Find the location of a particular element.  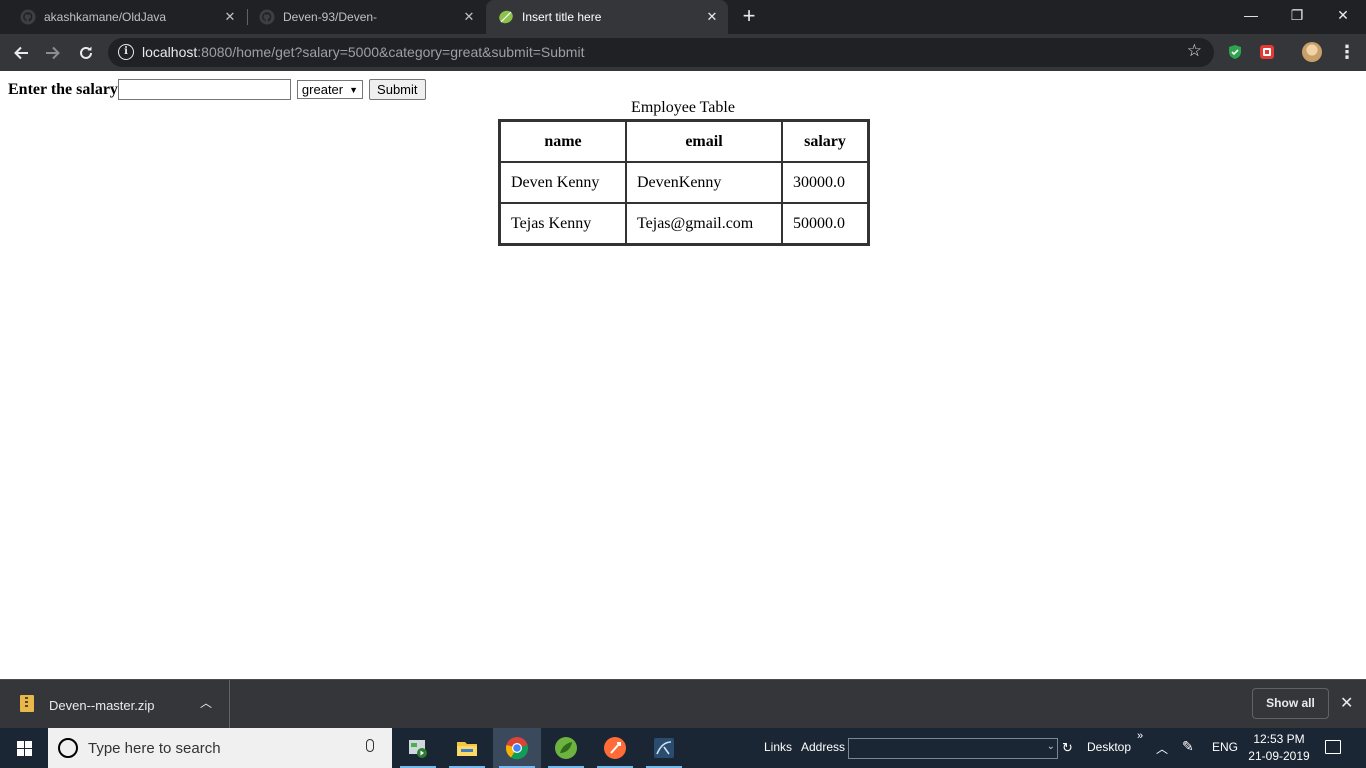

salary-search-form: Enter the salary greater ▼ Submit is located at coordinates (217, 89).